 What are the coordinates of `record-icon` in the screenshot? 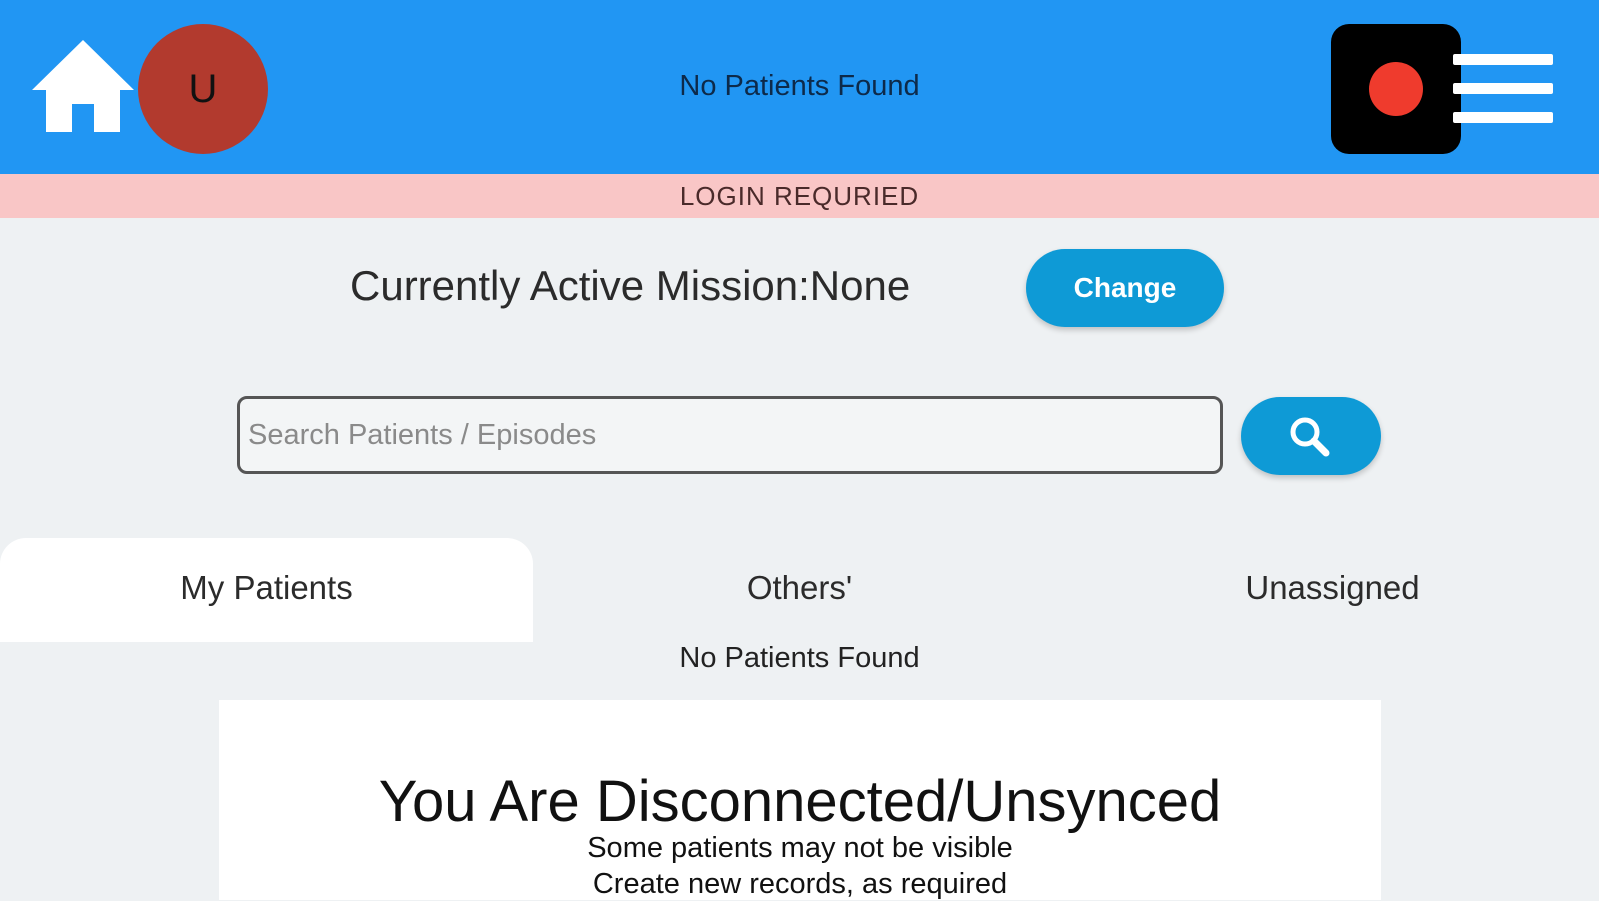 It's located at (1396, 89).